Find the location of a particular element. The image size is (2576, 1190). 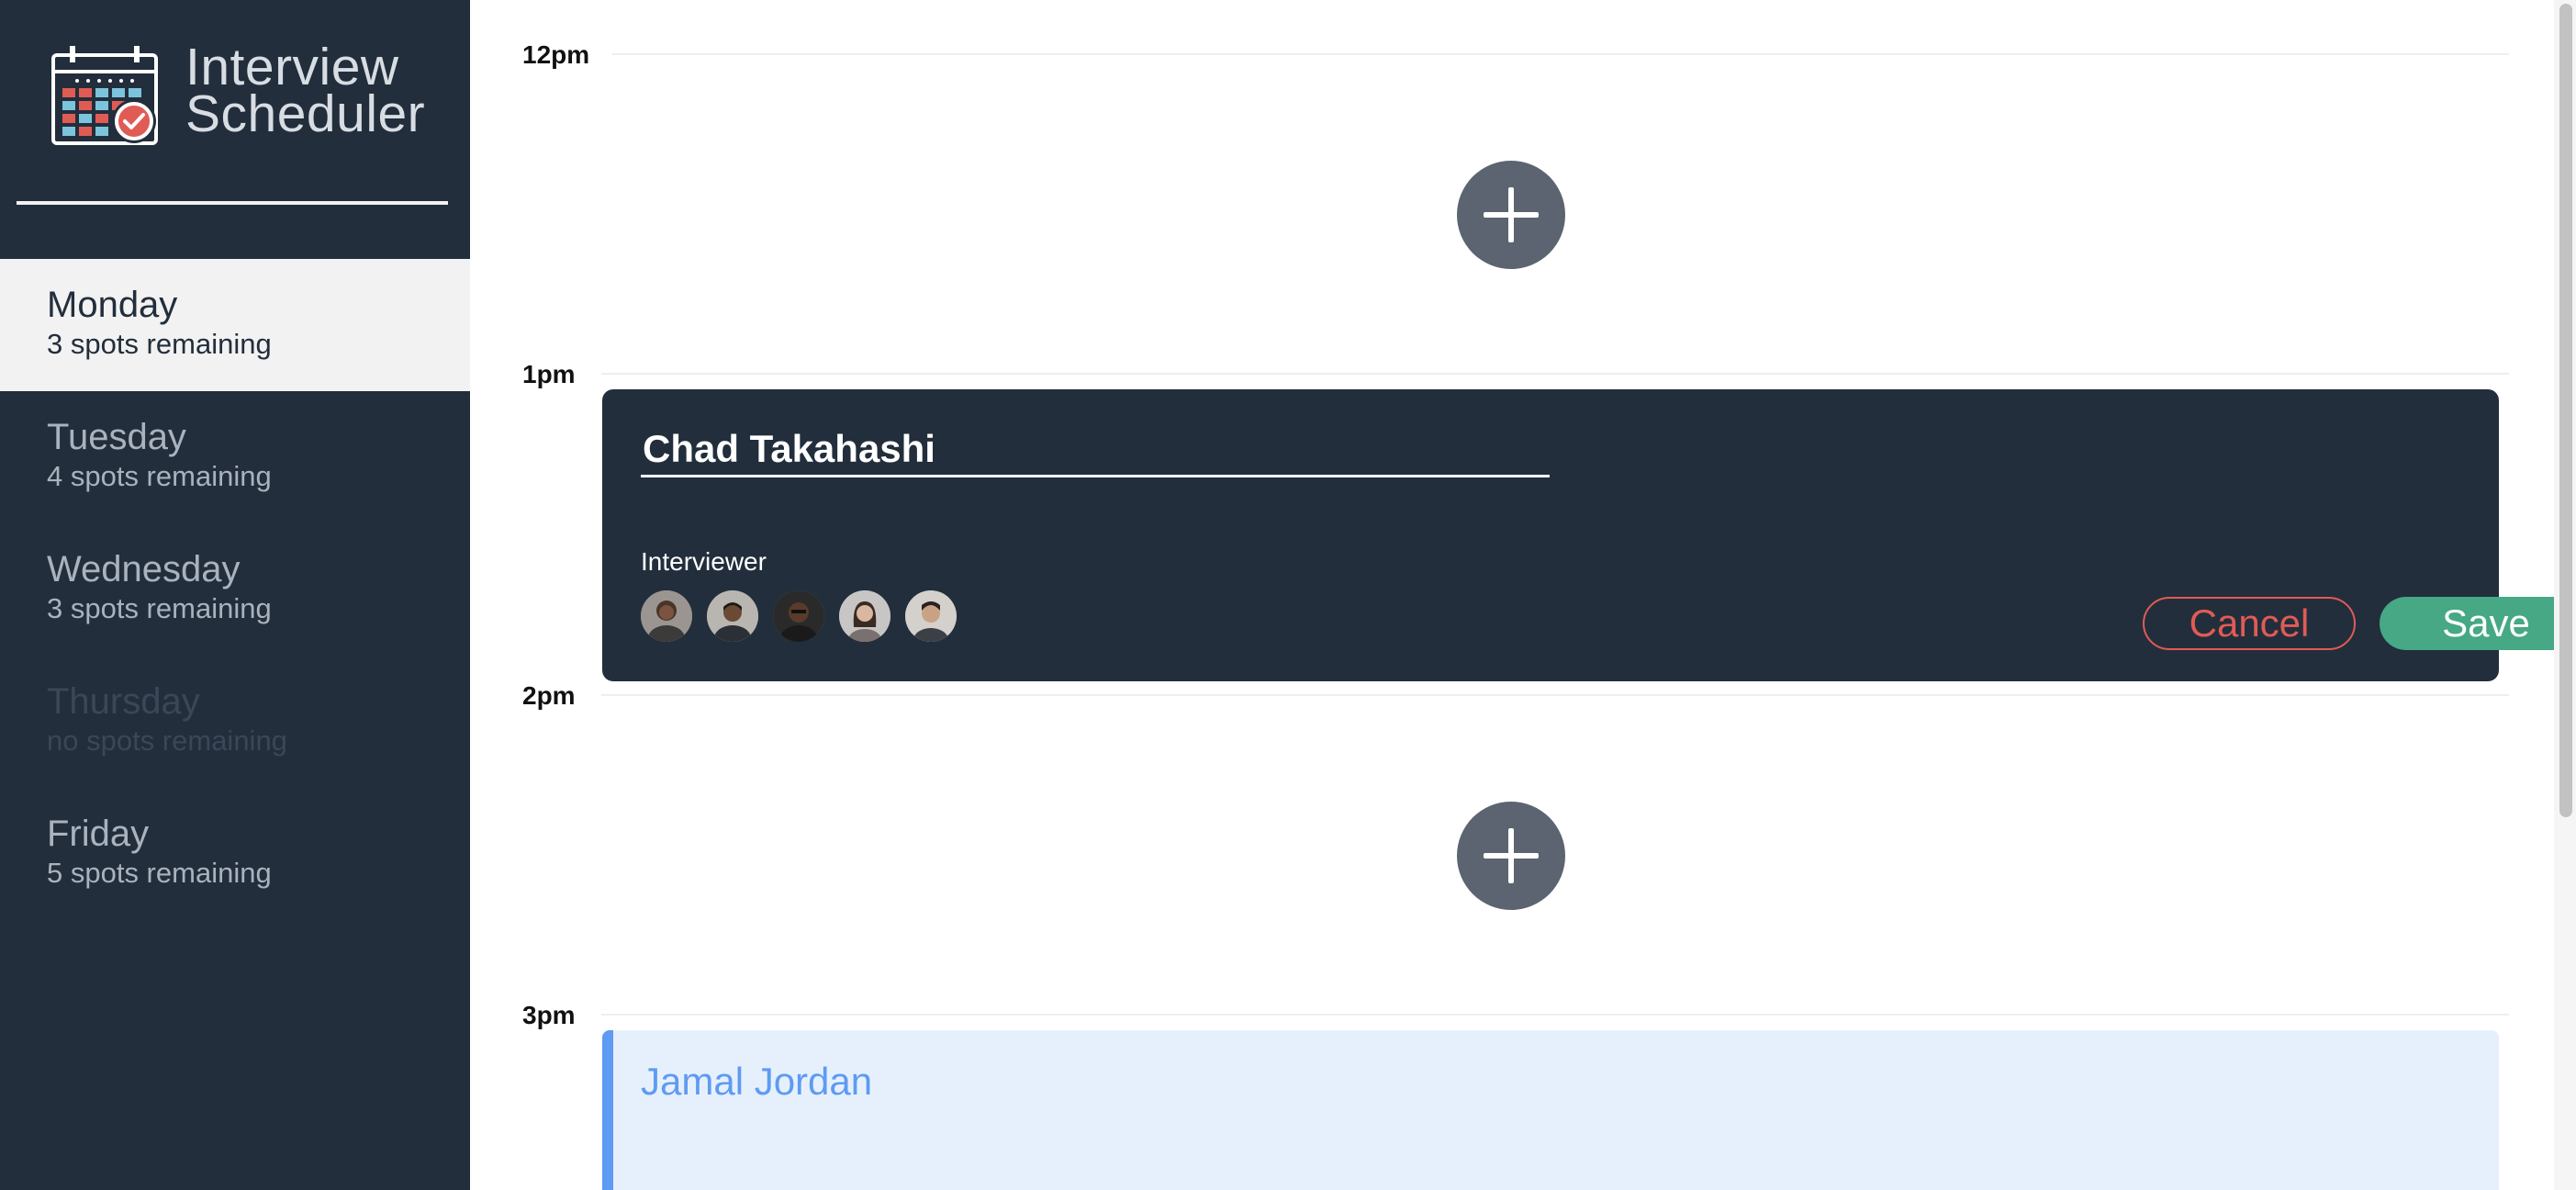

student-name-input is located at coordinates (1095, 449).